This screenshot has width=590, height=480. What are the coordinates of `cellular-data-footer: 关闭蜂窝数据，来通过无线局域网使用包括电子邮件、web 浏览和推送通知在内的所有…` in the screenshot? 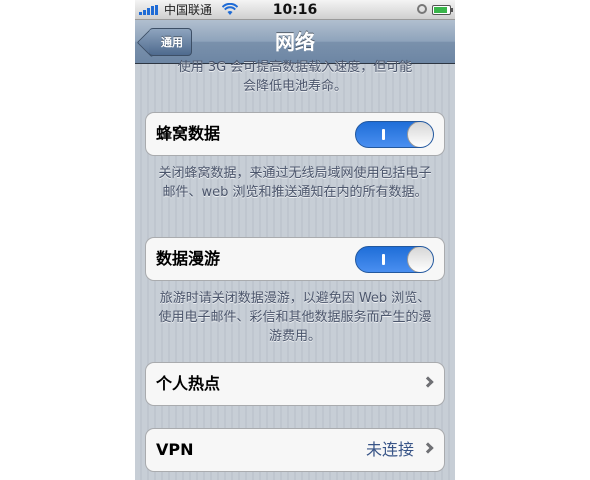 It's located at (295, 183).